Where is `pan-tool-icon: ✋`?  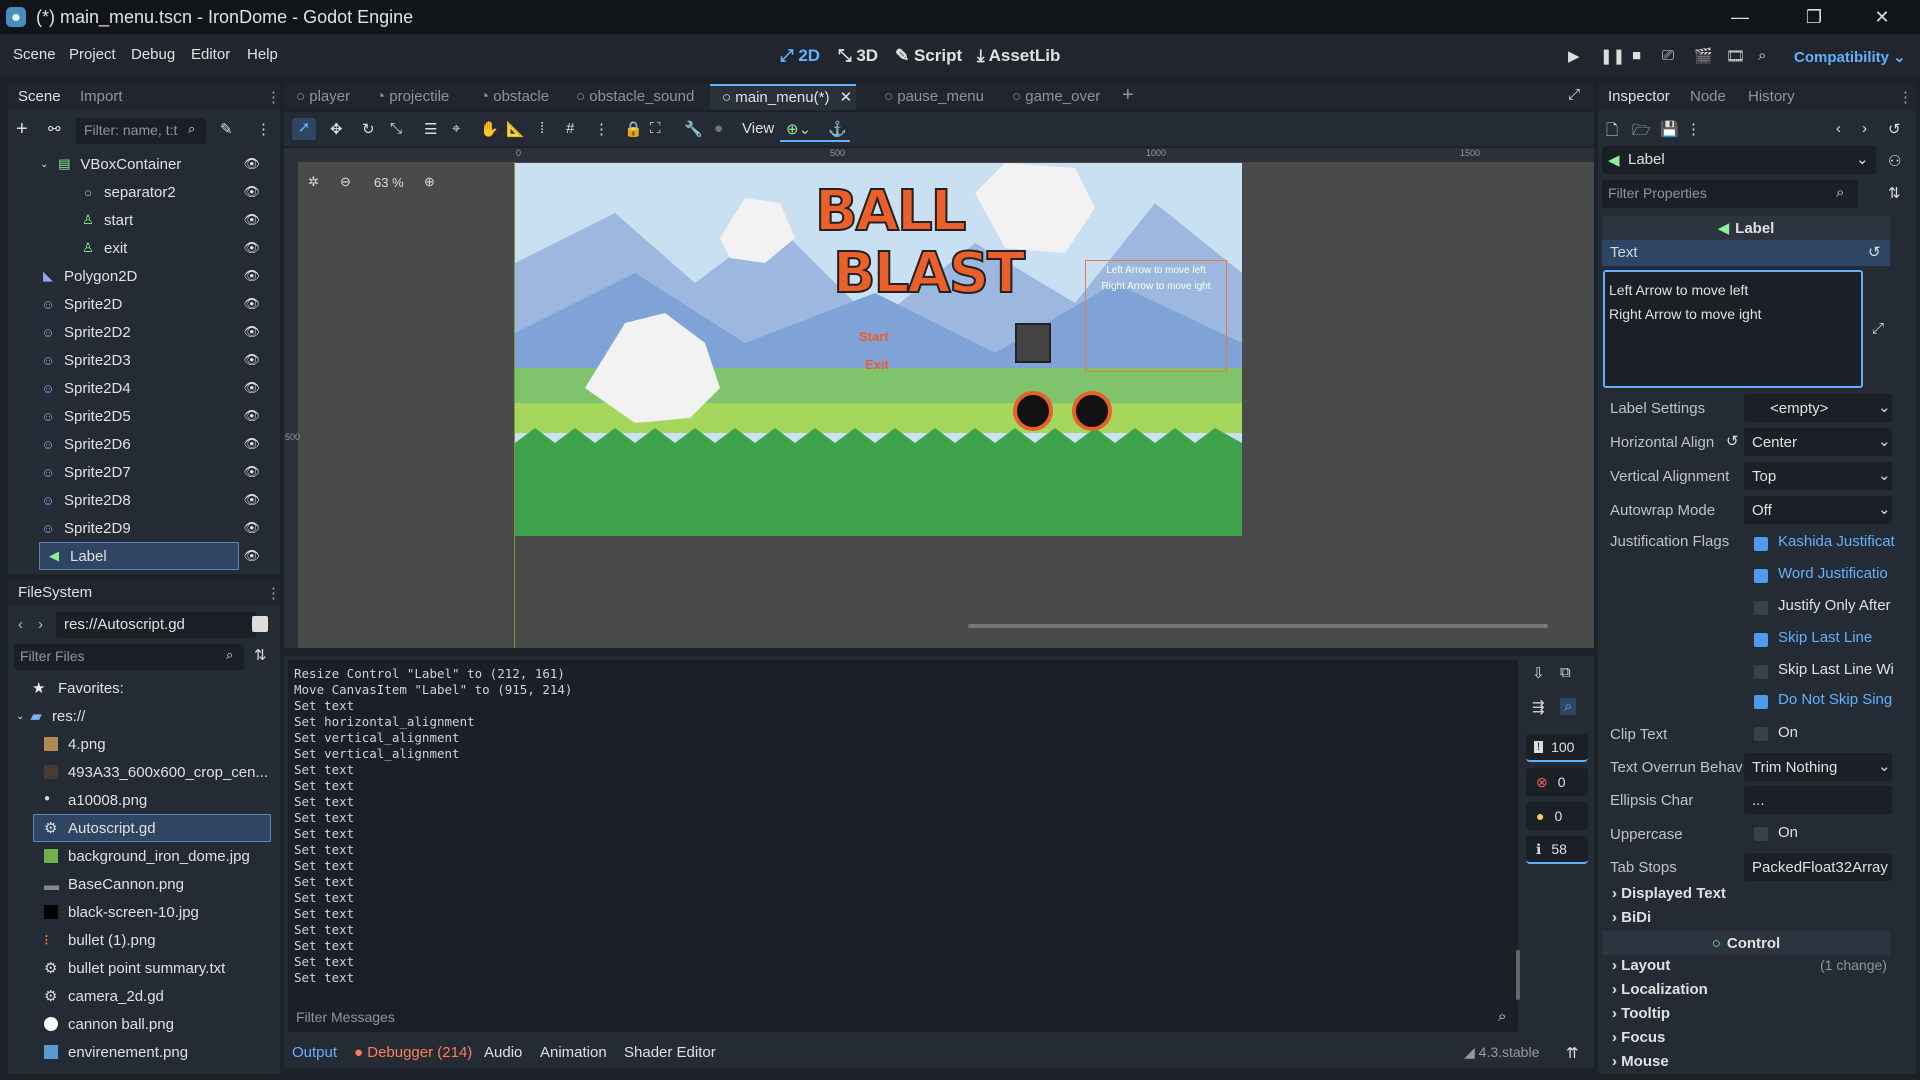
pan-tool-icon: ✋ is located at coordinates (489, 129).